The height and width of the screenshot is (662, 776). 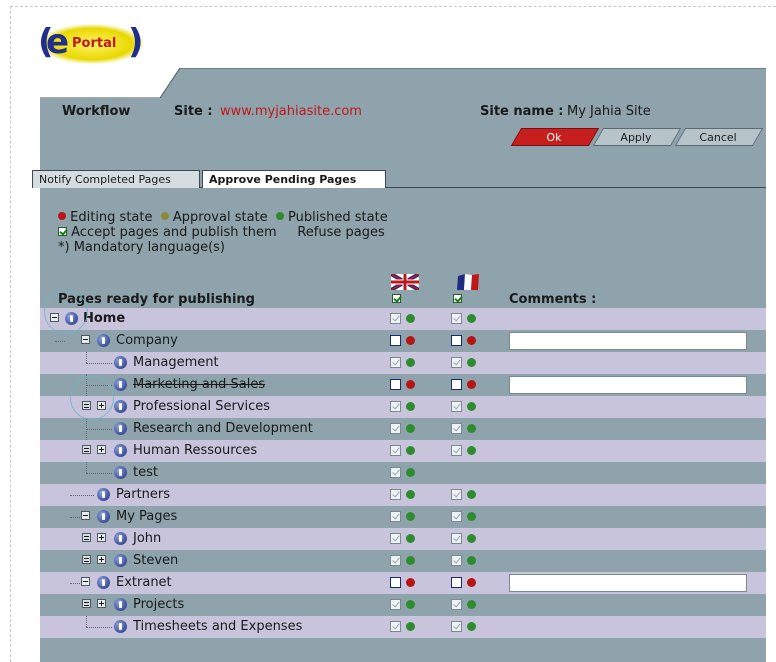 I want to click on dashed-frame-left, so click(x=10, y=334).